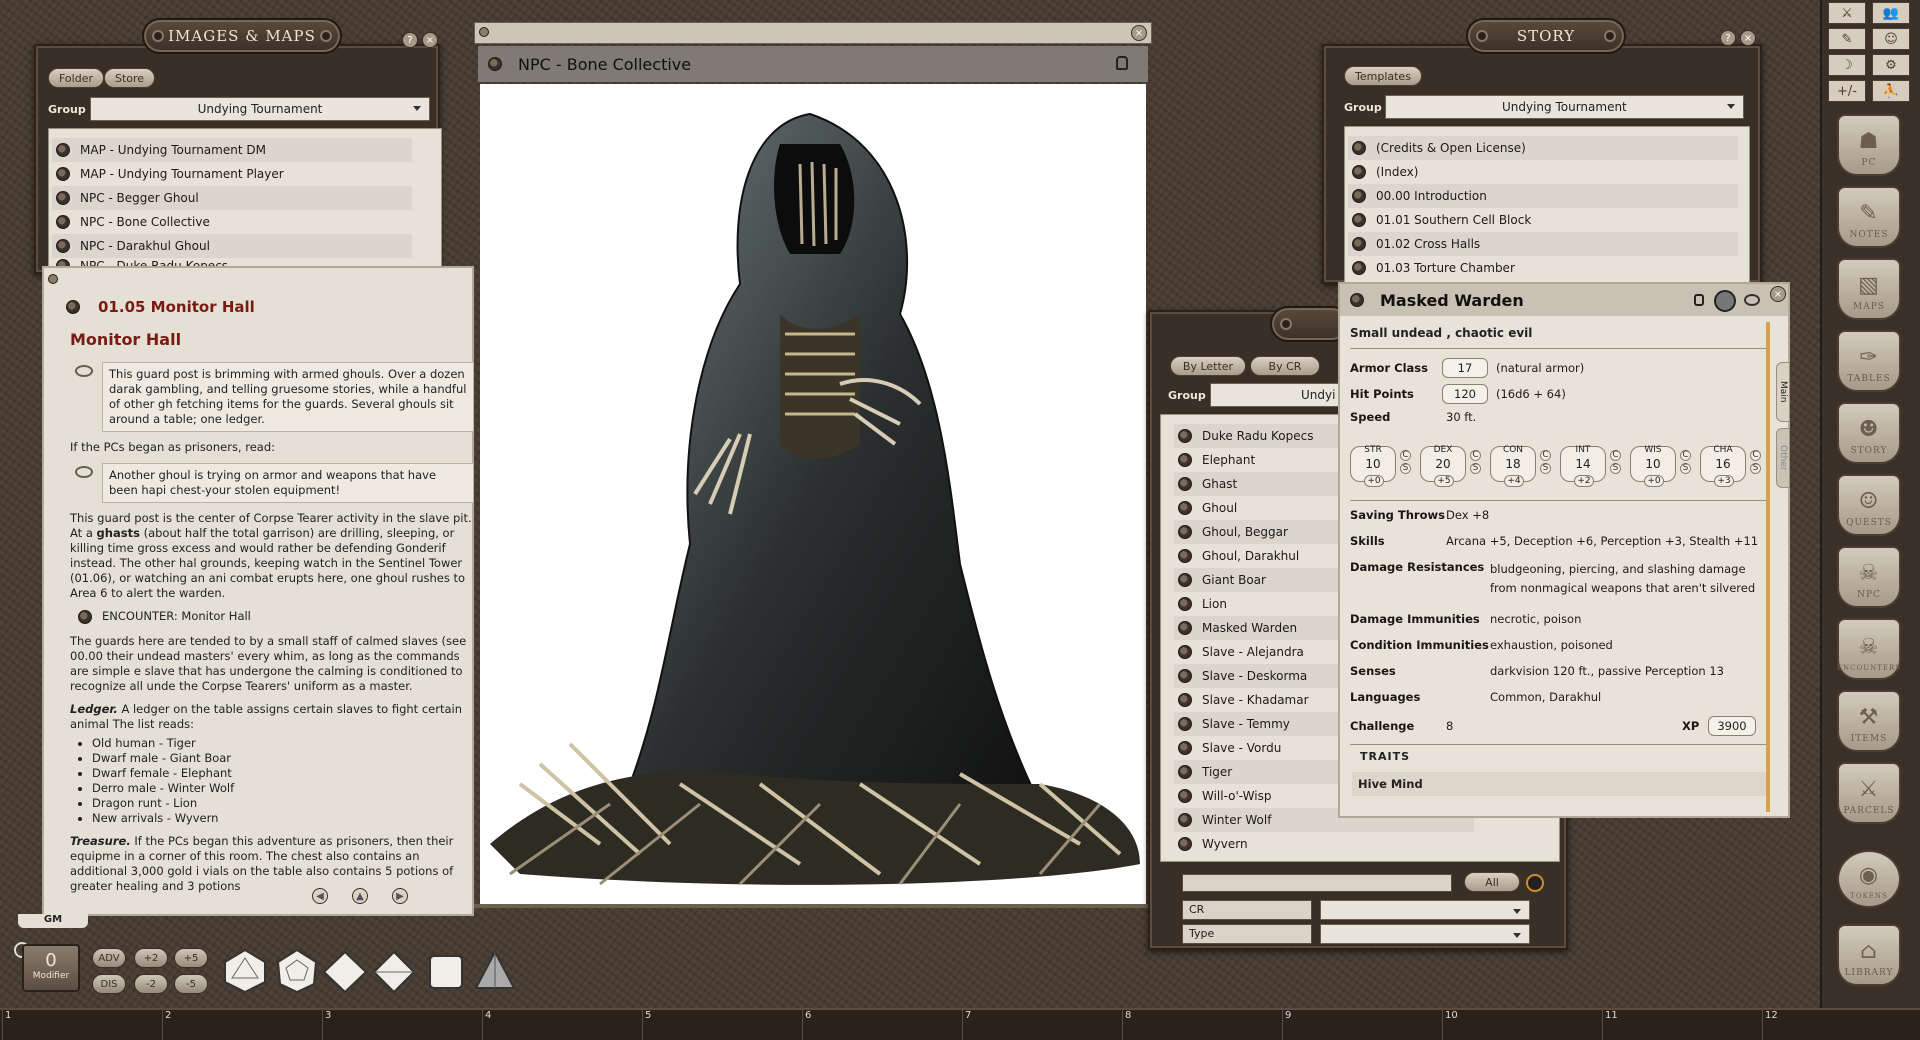 The image size is (1920, 1040). I want to click on list-item: Wyvern, so click(1324, 844).